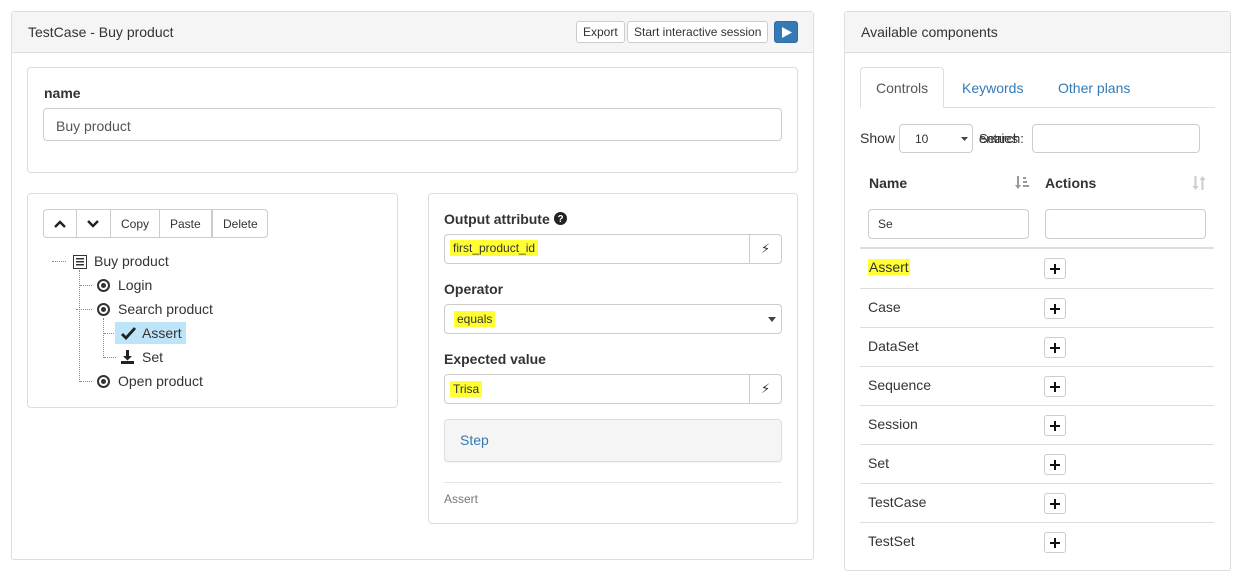 This screenshot has height=571, width=1240. Describe the element at coordinates (889, 267) in the screenshot. I see `row-name: Assert` at that location.